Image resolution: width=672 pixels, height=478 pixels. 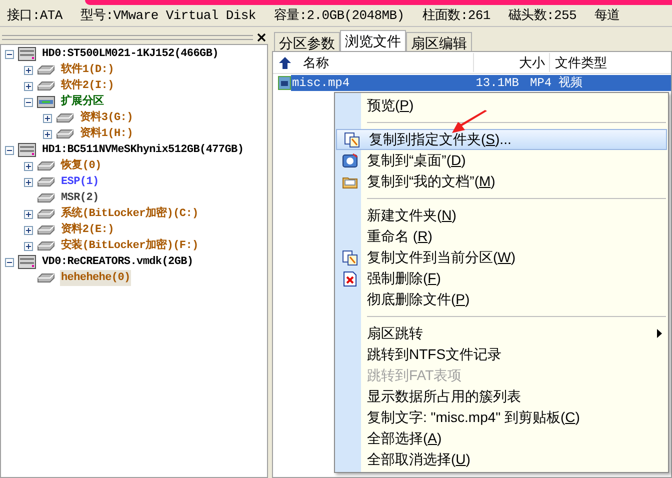 What do you see at coordinates (607, 15) in the screenshot?
I see `info-text: 每道` at bounding box center [607, 15].